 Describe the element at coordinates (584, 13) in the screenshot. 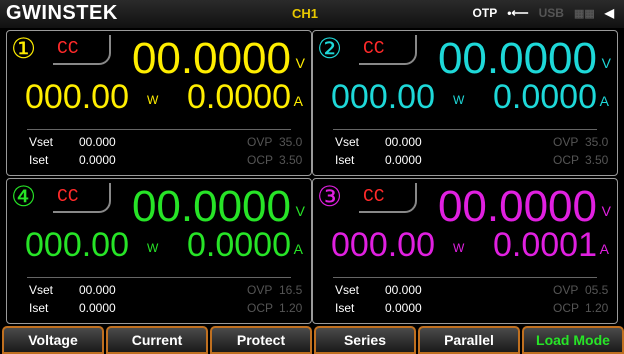

I see `memory-icon: ▦▦` at that location.